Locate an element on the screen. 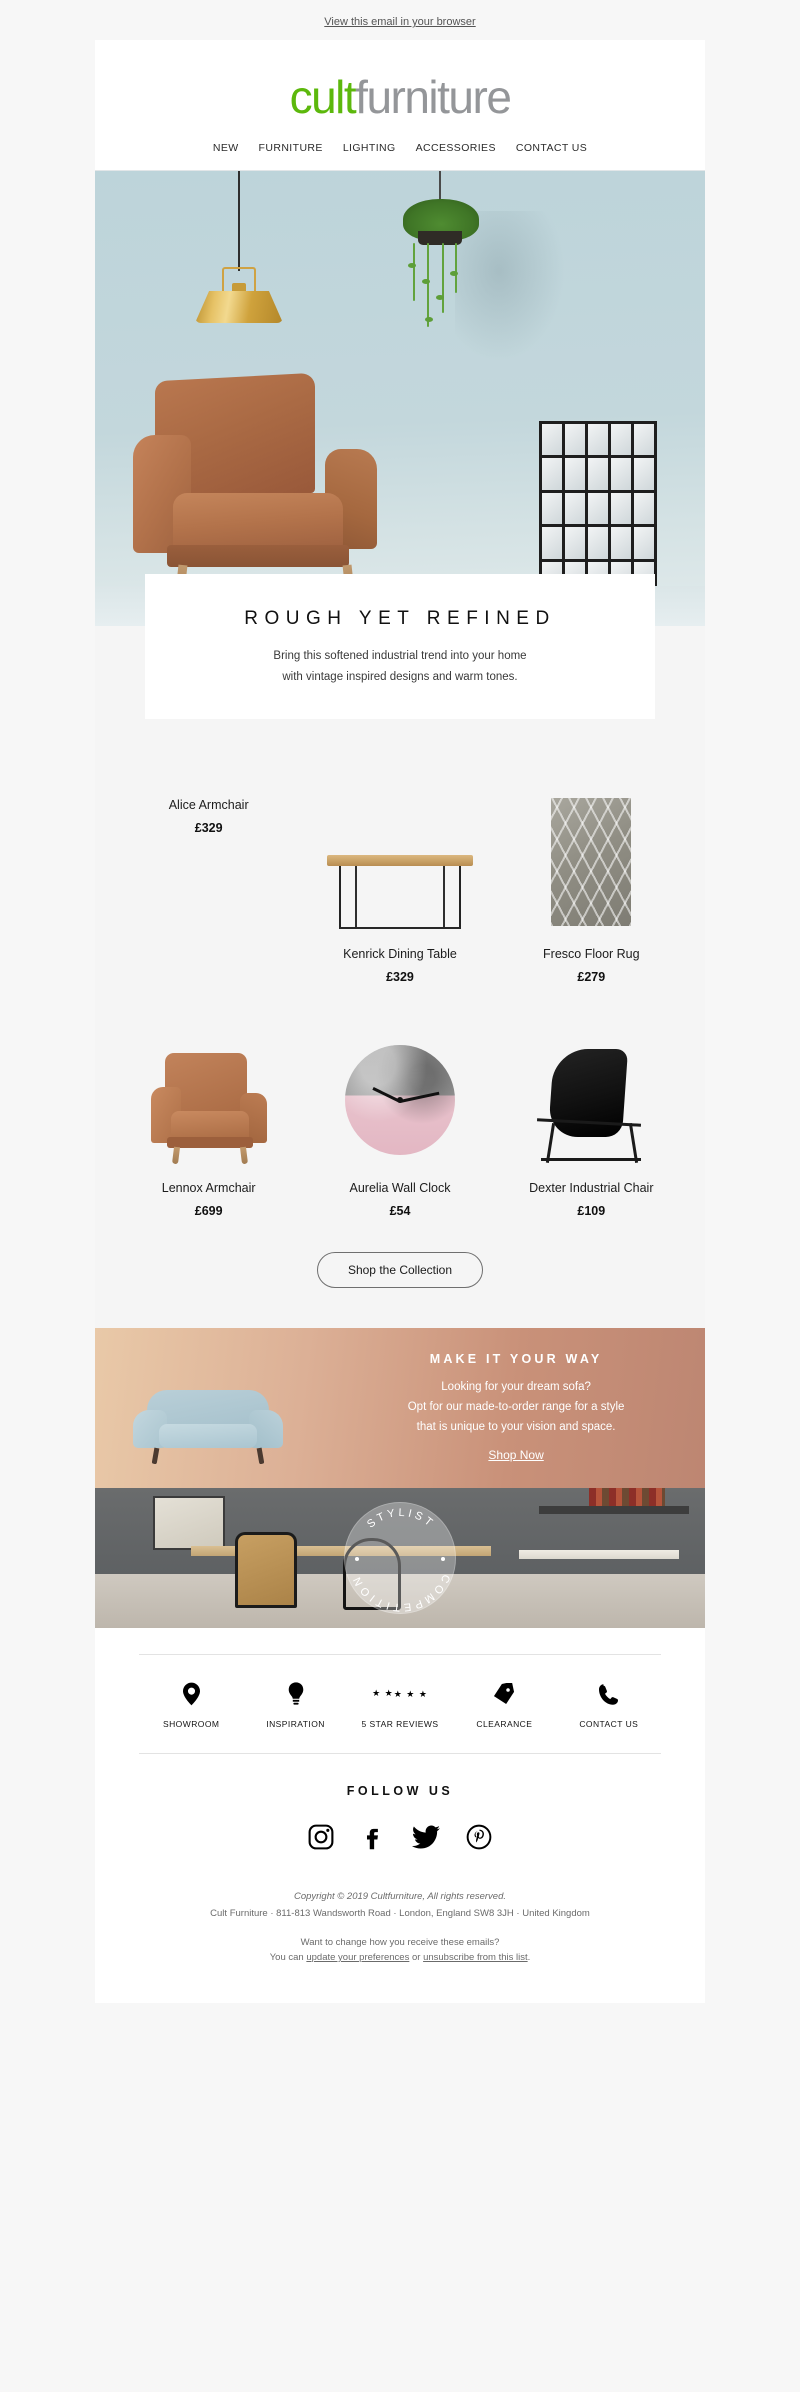  hero-image is located at coordinates (400, 398).